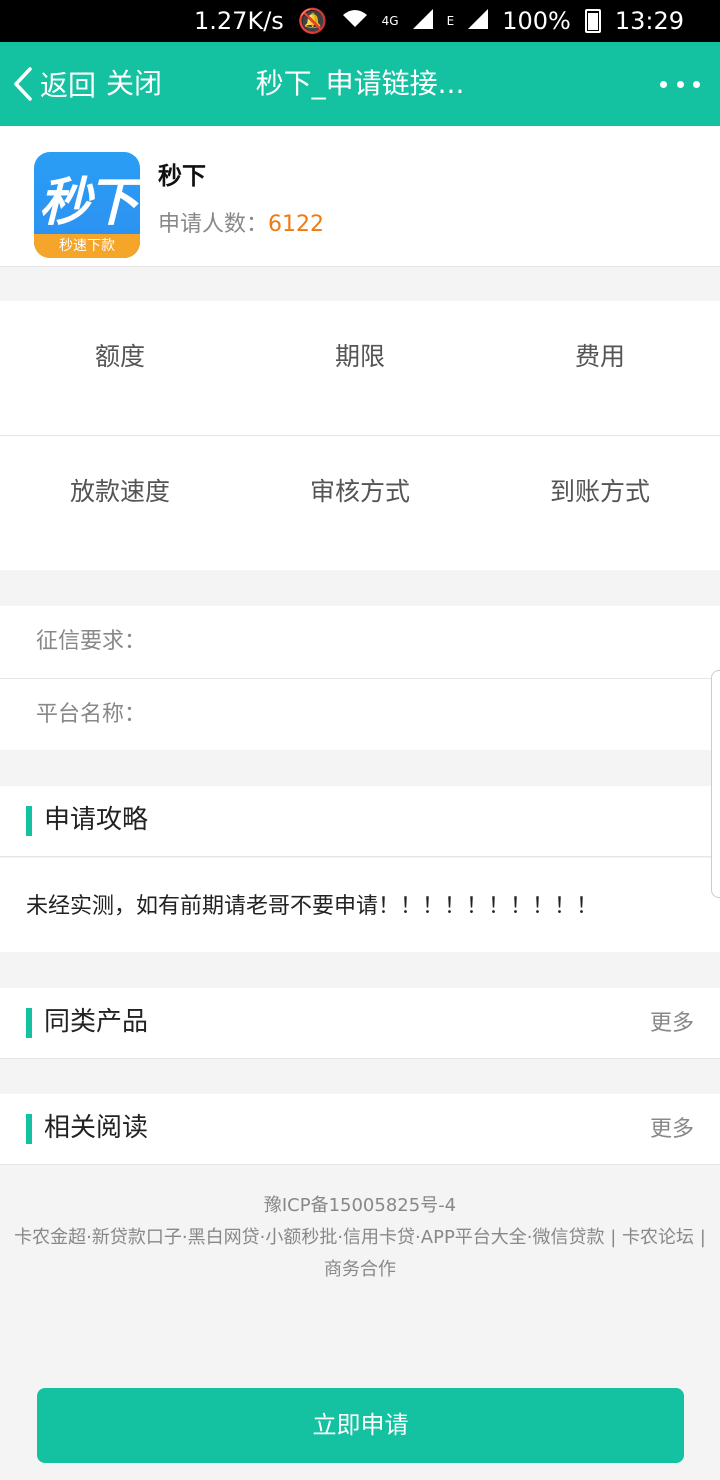  What do you see at coordinates (672, 1024) in the screenshot?
I see `similar-more-link: 更多` at bounding box center [672, 1024].